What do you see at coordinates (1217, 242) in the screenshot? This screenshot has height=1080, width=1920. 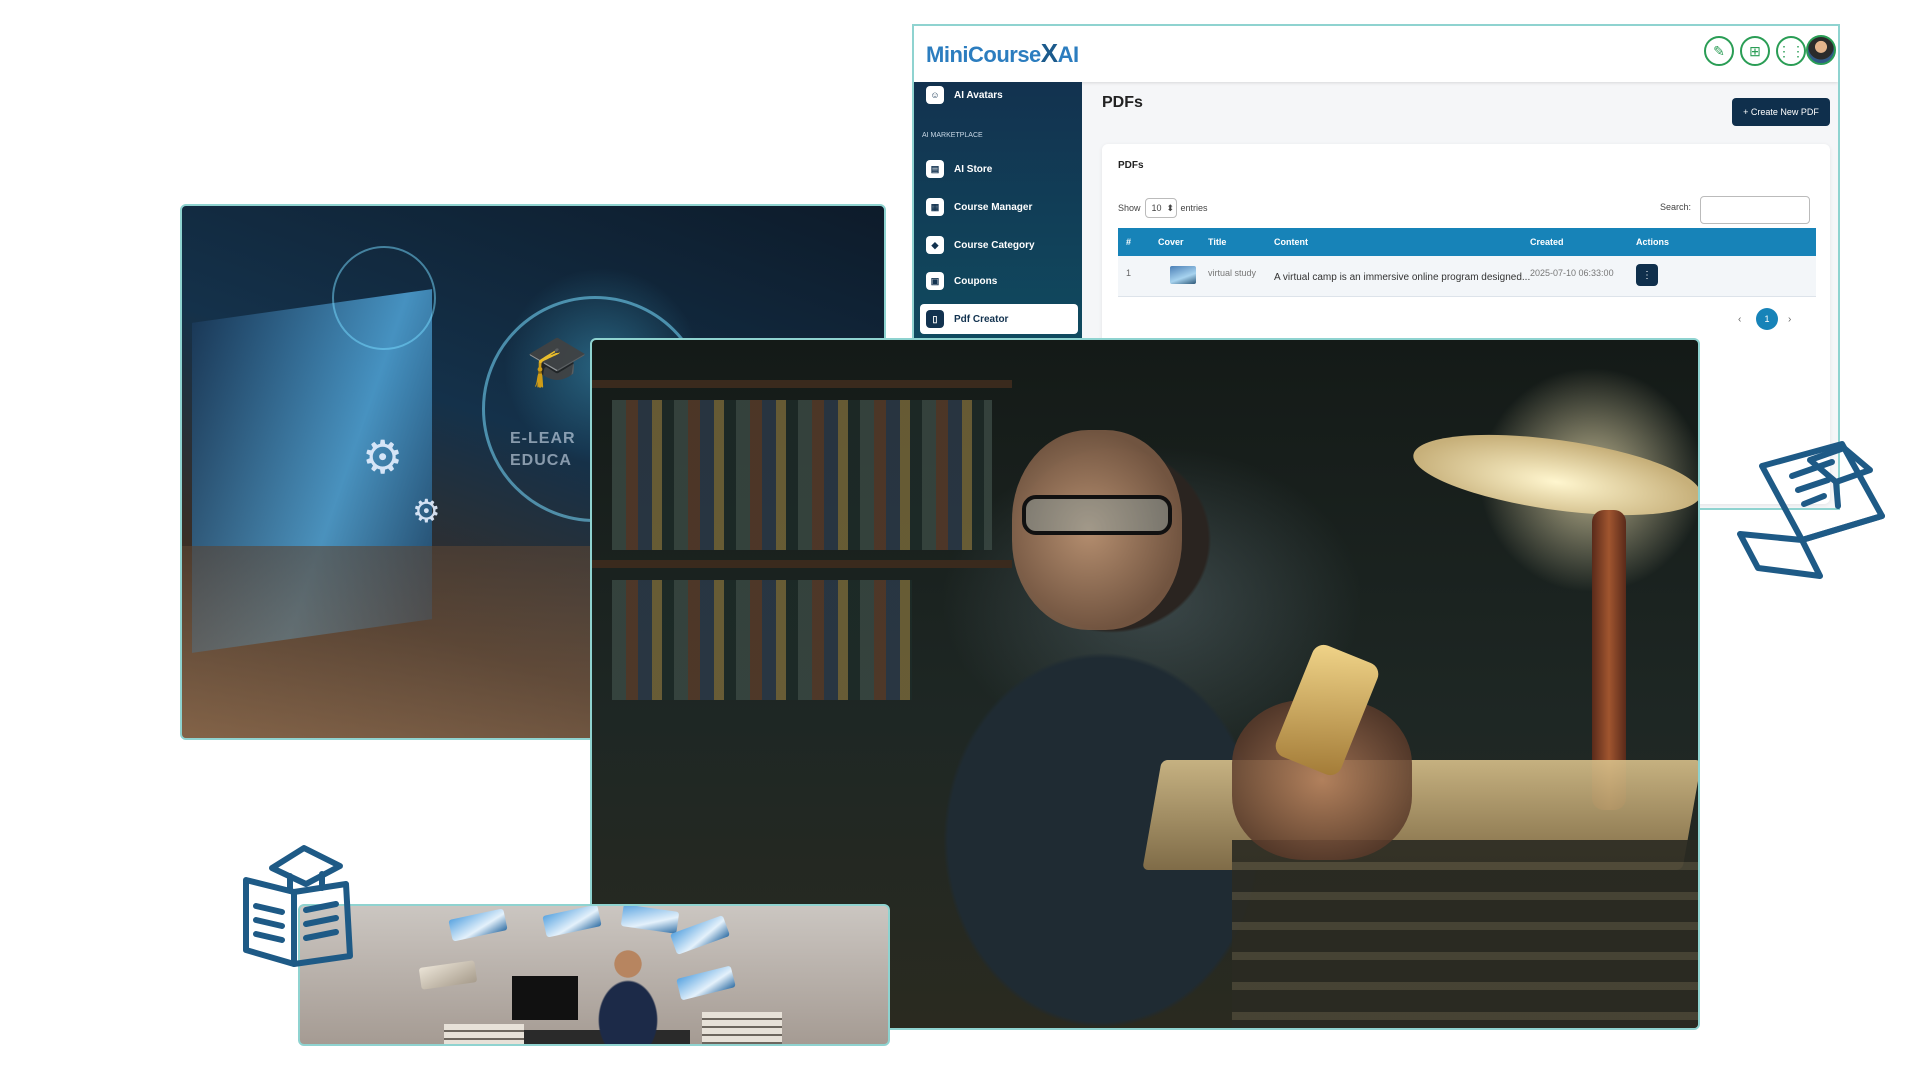 I see `column-header-title: Title` at bounding box center [1217, 242].